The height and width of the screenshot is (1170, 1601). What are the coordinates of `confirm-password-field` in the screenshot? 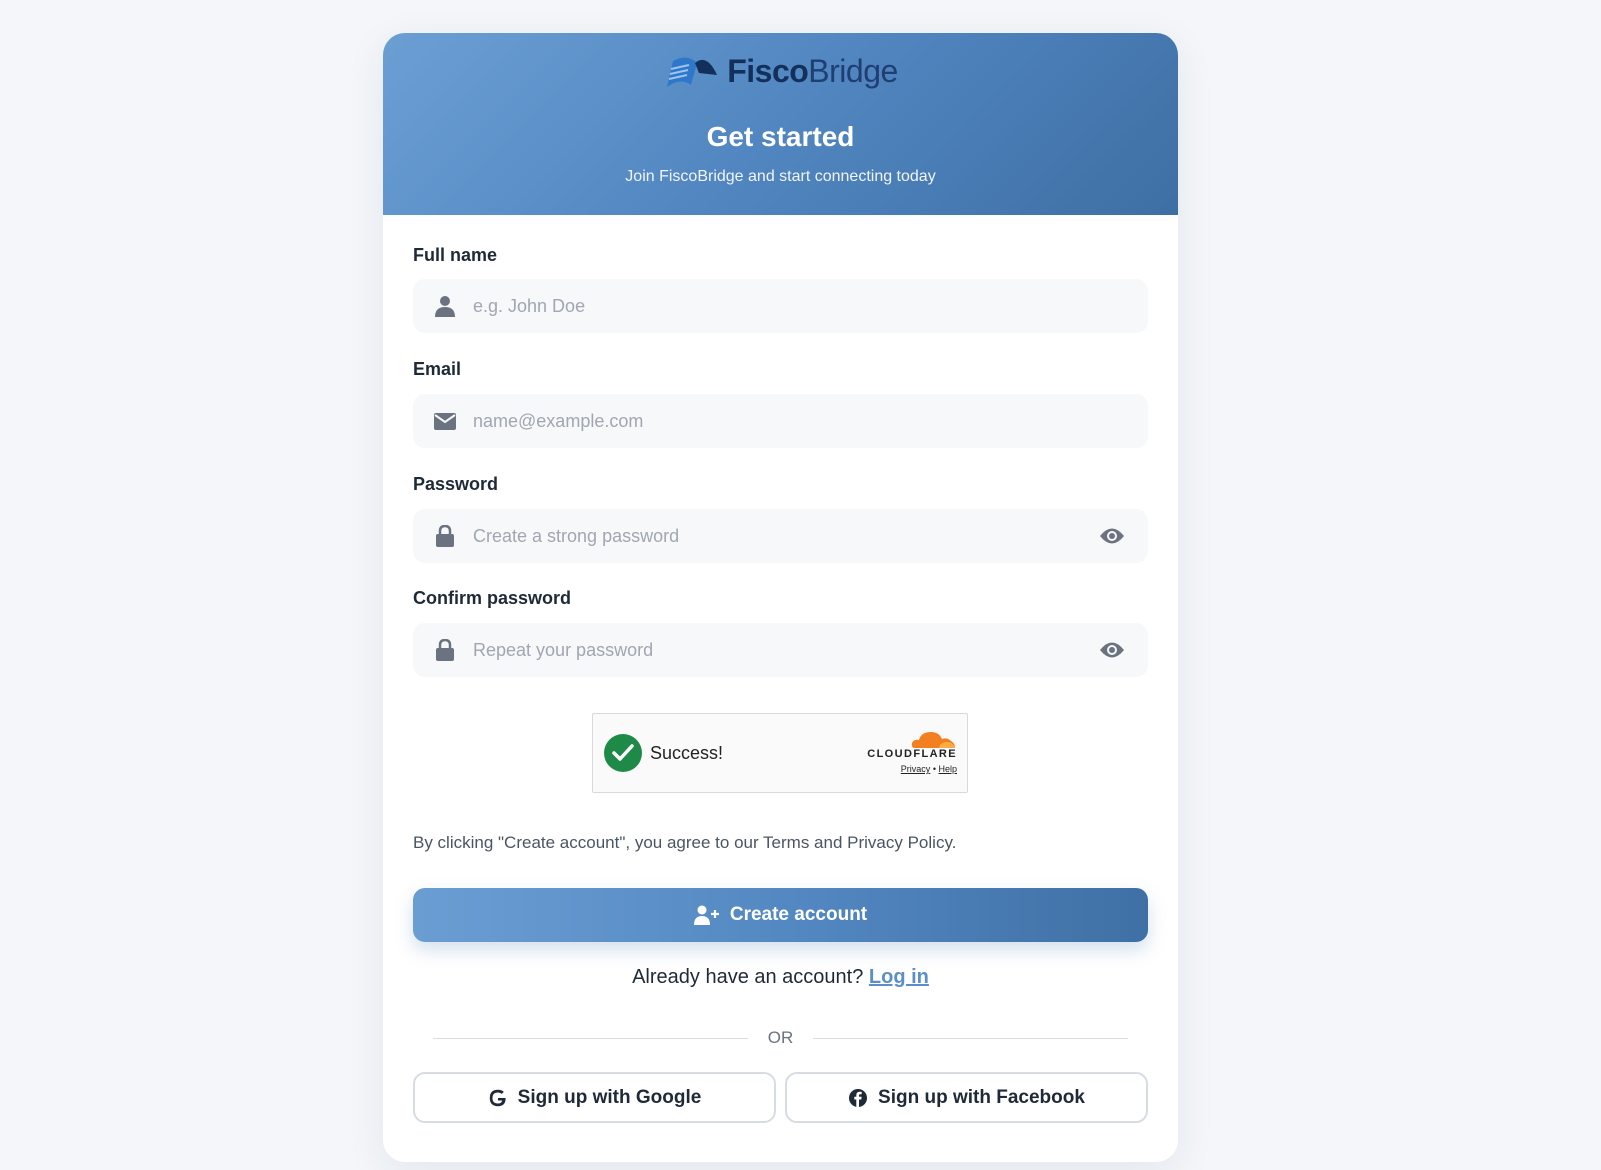 It's located at (780, 650).